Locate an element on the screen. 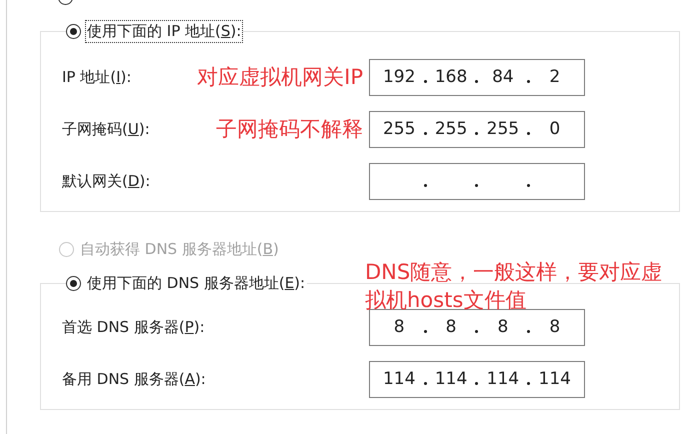 Image resolution: width=695 pixels, height=434 pixels. ip-address-field: 114 114 114 114 is located at coordinates (477, 379).